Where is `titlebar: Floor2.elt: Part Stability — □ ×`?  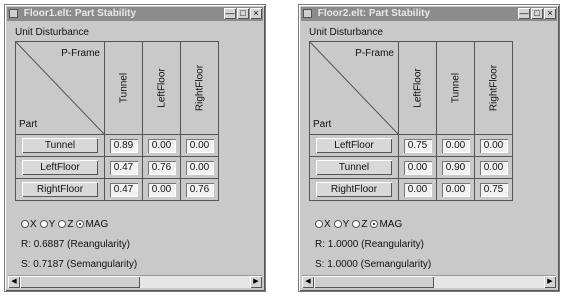 titlebar: Floor2.elt: Part Stability — □ × is located at coordinates (429, 14).